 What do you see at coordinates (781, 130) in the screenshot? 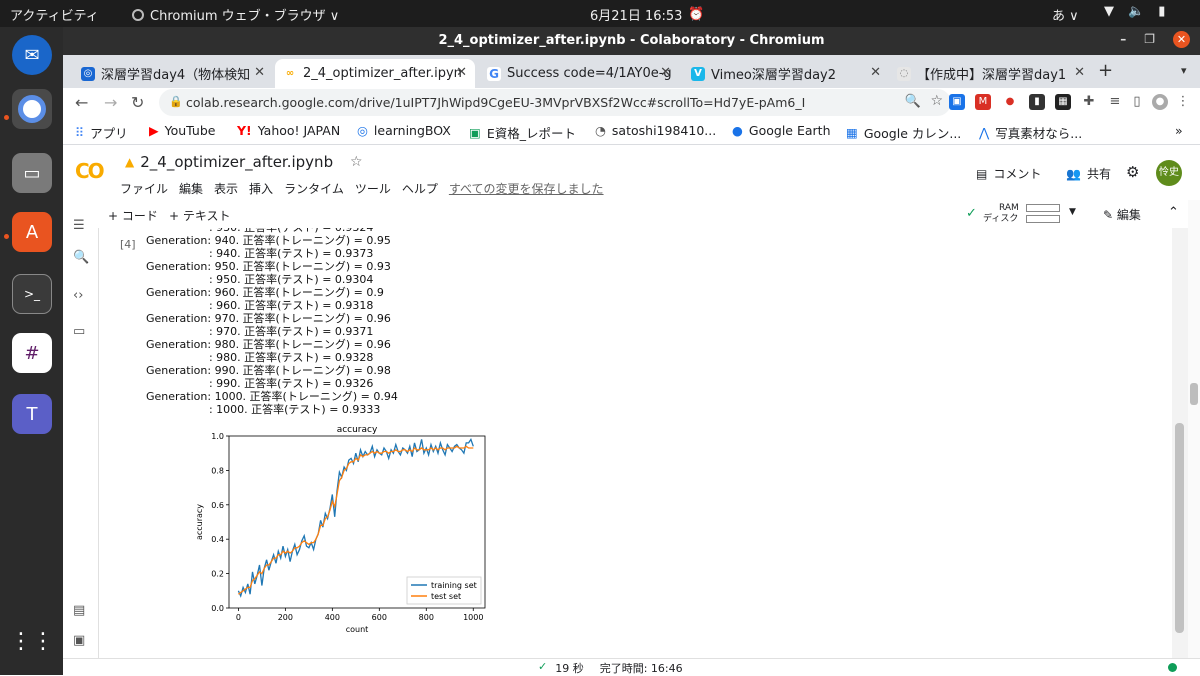
I see `bookmark-google-earth: ● Google Earth` at bounding box center [781, 130].